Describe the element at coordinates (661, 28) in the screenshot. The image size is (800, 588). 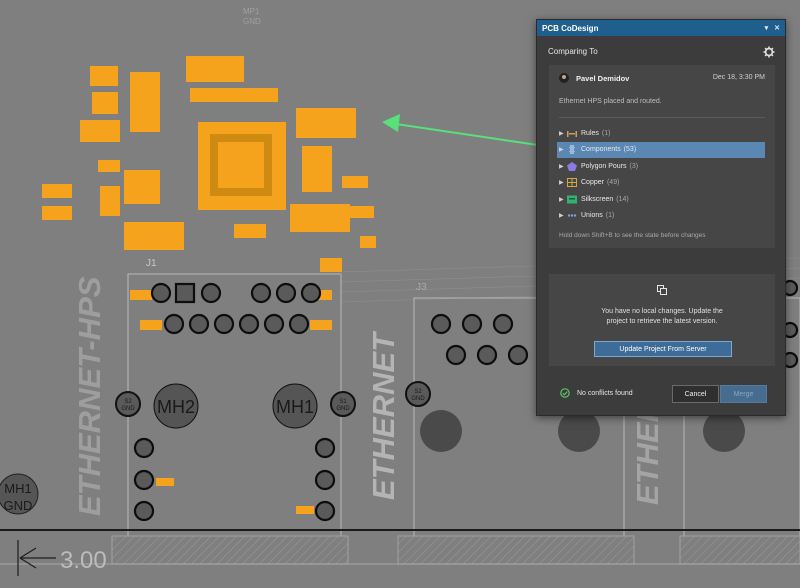
I see `panel-titlebar: PCB CoDesign ▾ ✕` at that location.